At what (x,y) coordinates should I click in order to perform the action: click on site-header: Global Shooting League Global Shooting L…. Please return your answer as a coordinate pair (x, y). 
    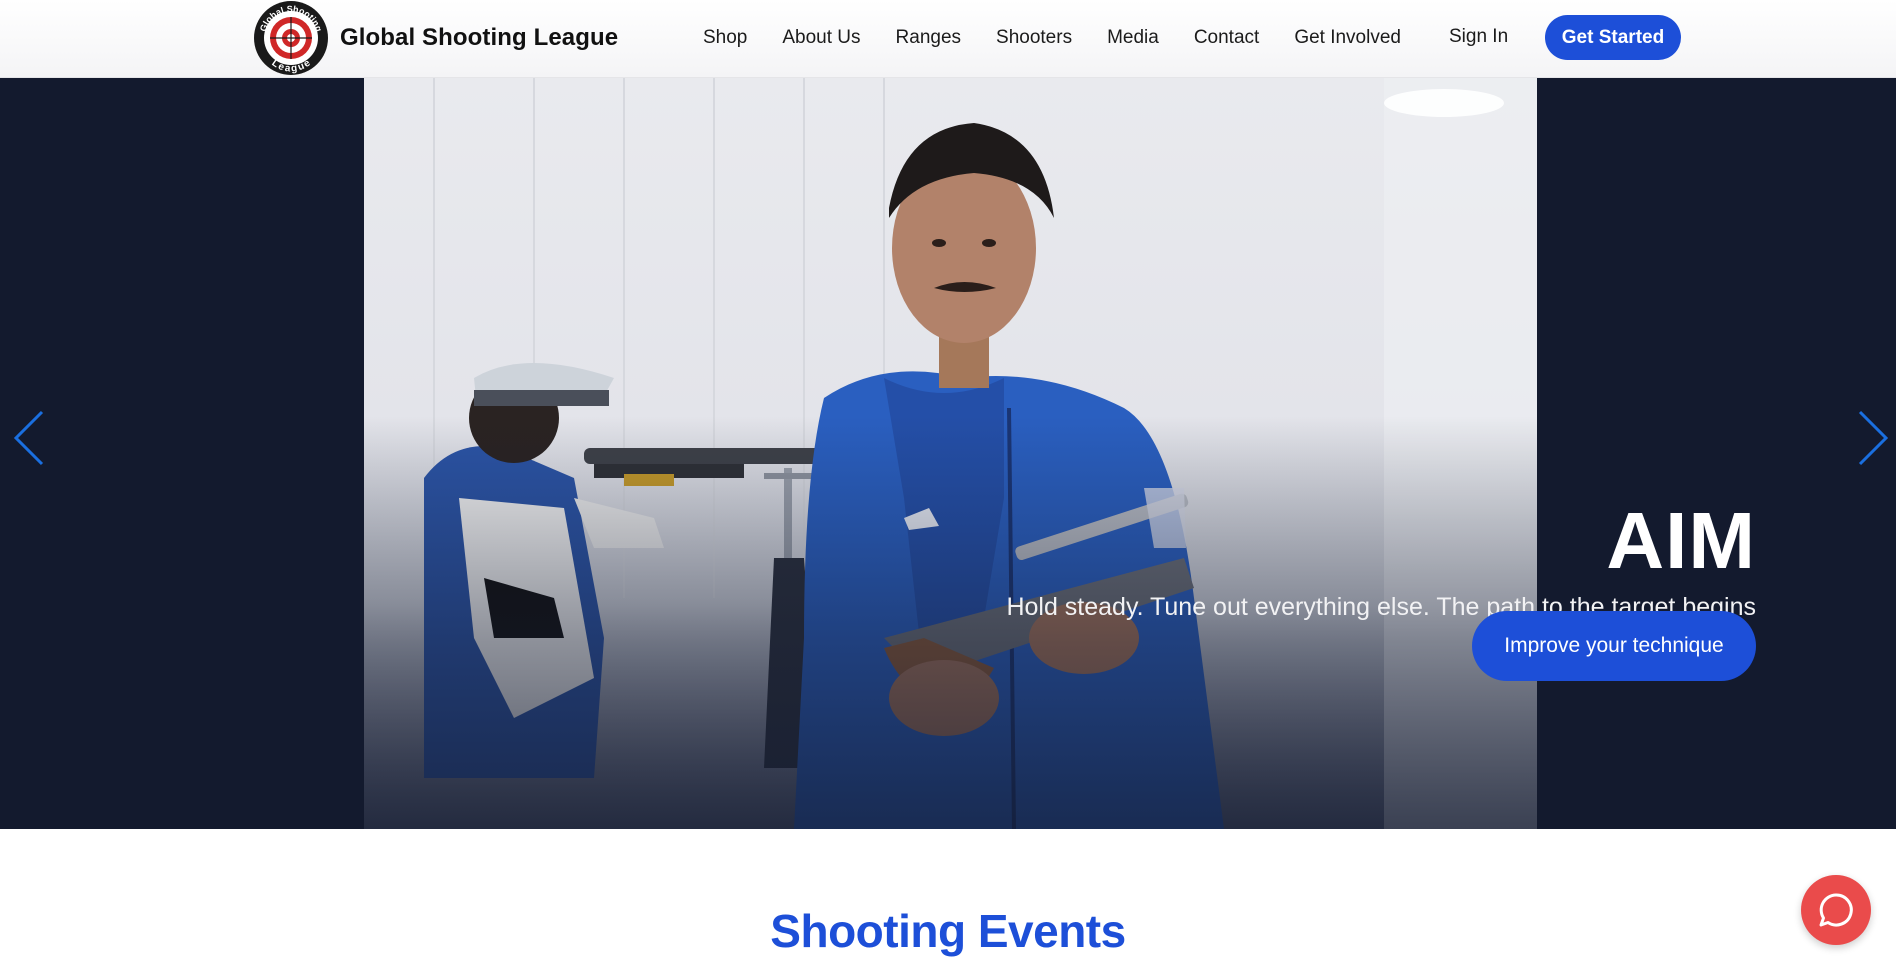
    Looking at the image, I should click on (948, 39).